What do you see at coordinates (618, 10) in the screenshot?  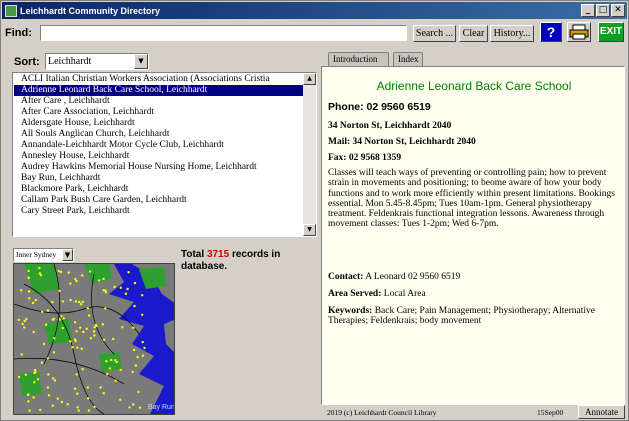 I see `close-button: ✕` at bounding box center [618, 10].